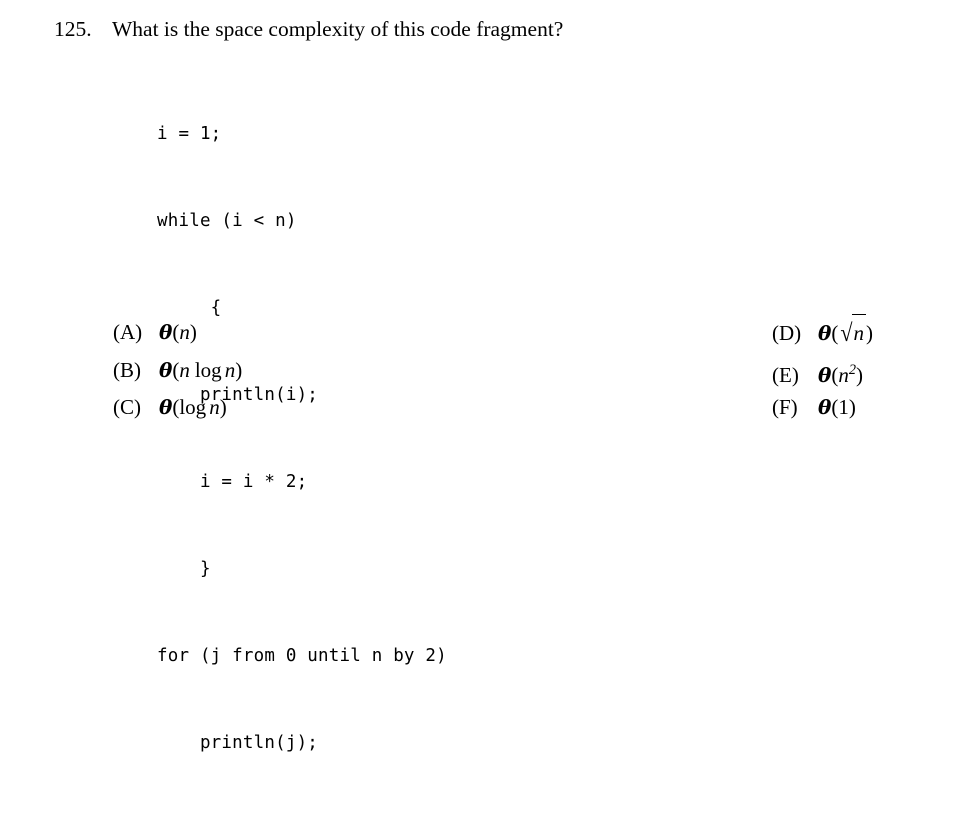 This screenshot has width=976, height=816. I want to click on answer-option-c: (C) θ(log n), so click(177, 408).